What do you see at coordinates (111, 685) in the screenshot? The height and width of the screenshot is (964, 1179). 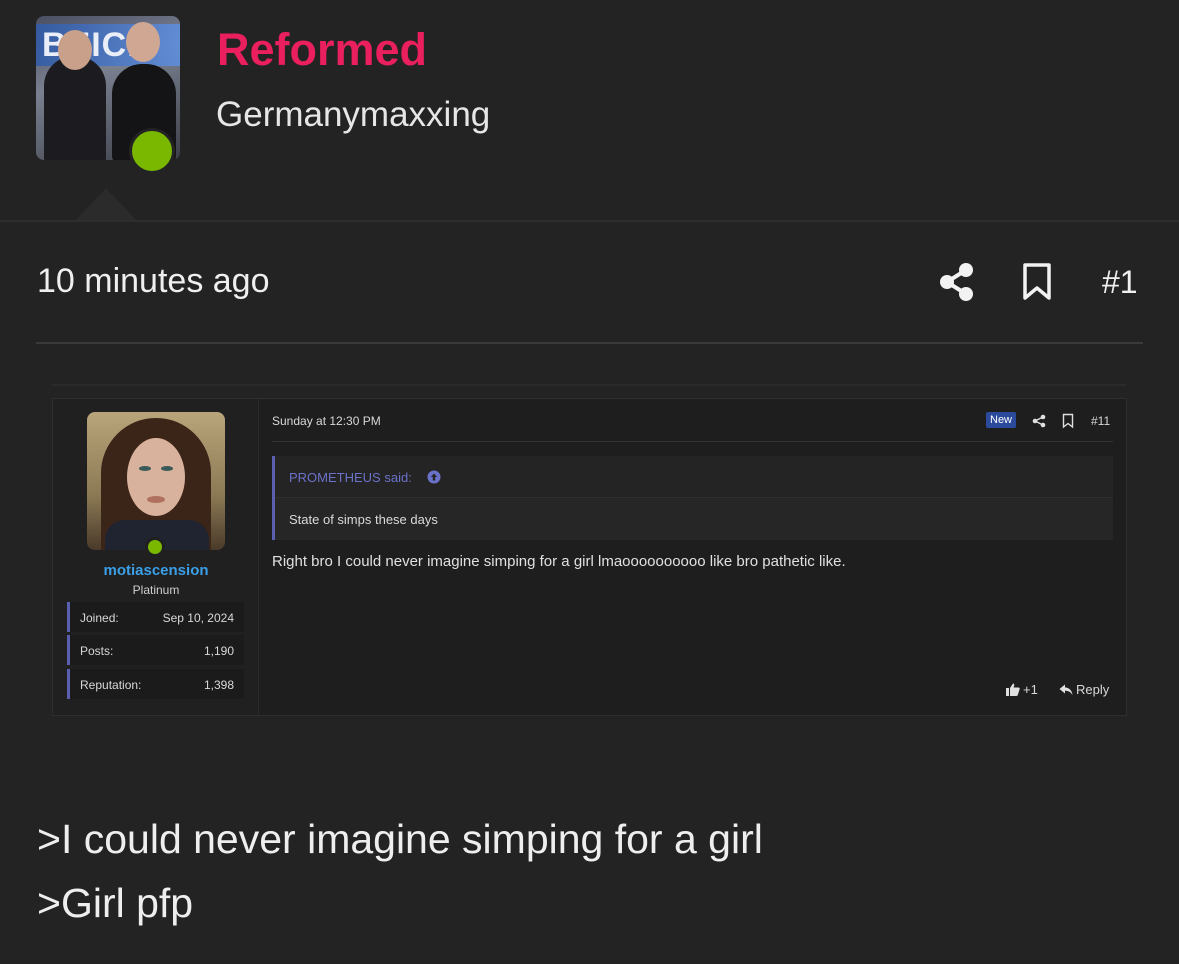 I see `stat-label: Reputation:` at bounding box center [111, 685].